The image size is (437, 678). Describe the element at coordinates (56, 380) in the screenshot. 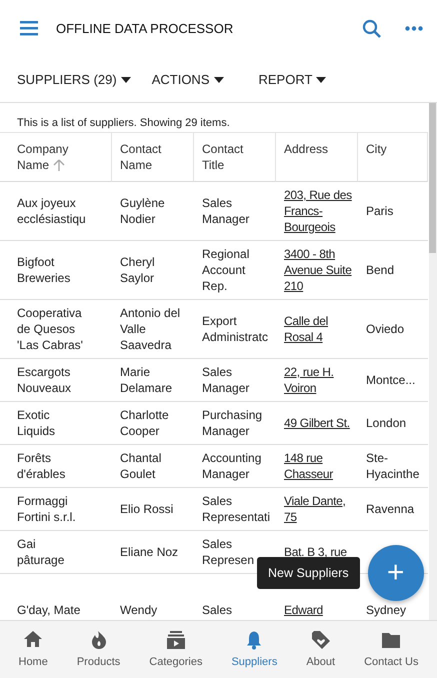

I see `table-cell: Escargots Nouveaux` at that location.